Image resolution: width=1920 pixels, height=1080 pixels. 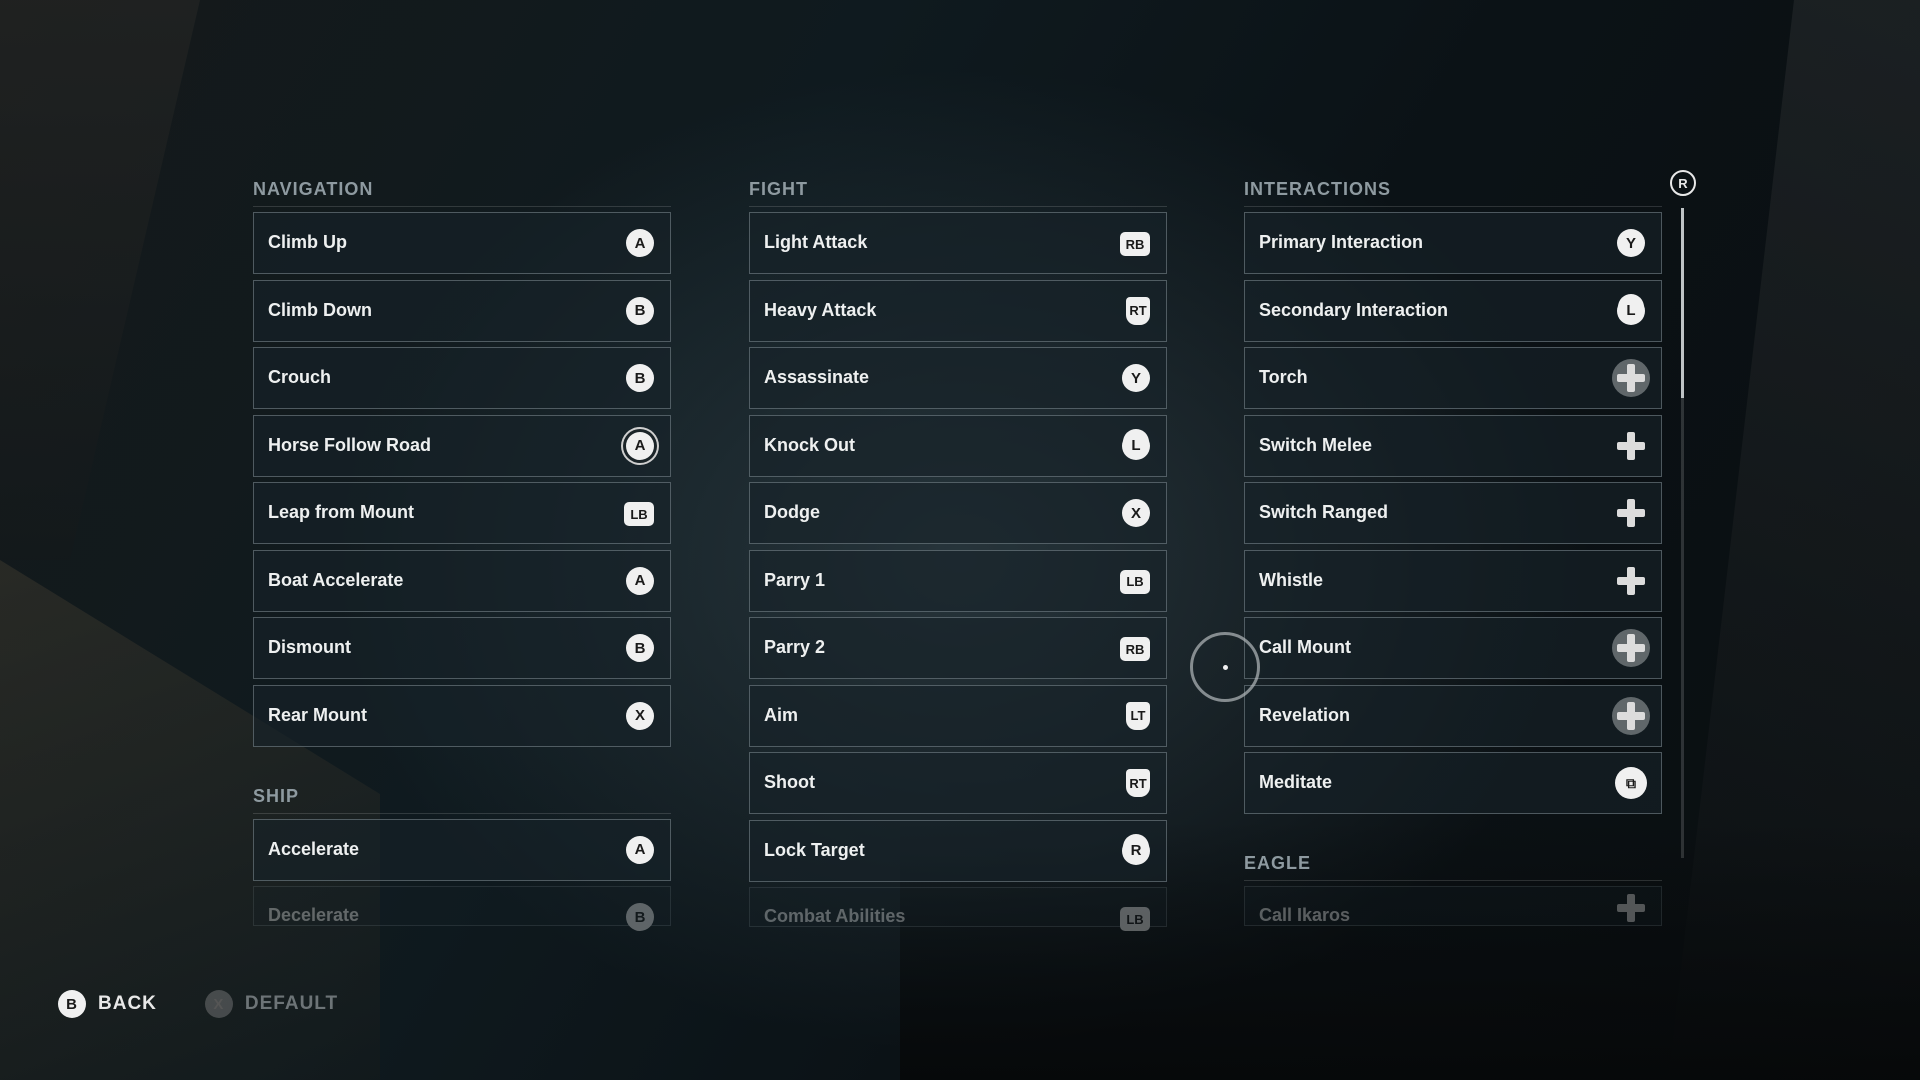 What do you see at coordinates (320, 309) in the screenshot?
I see `binding-label: Climb Down` at bounding box center [320, 309].